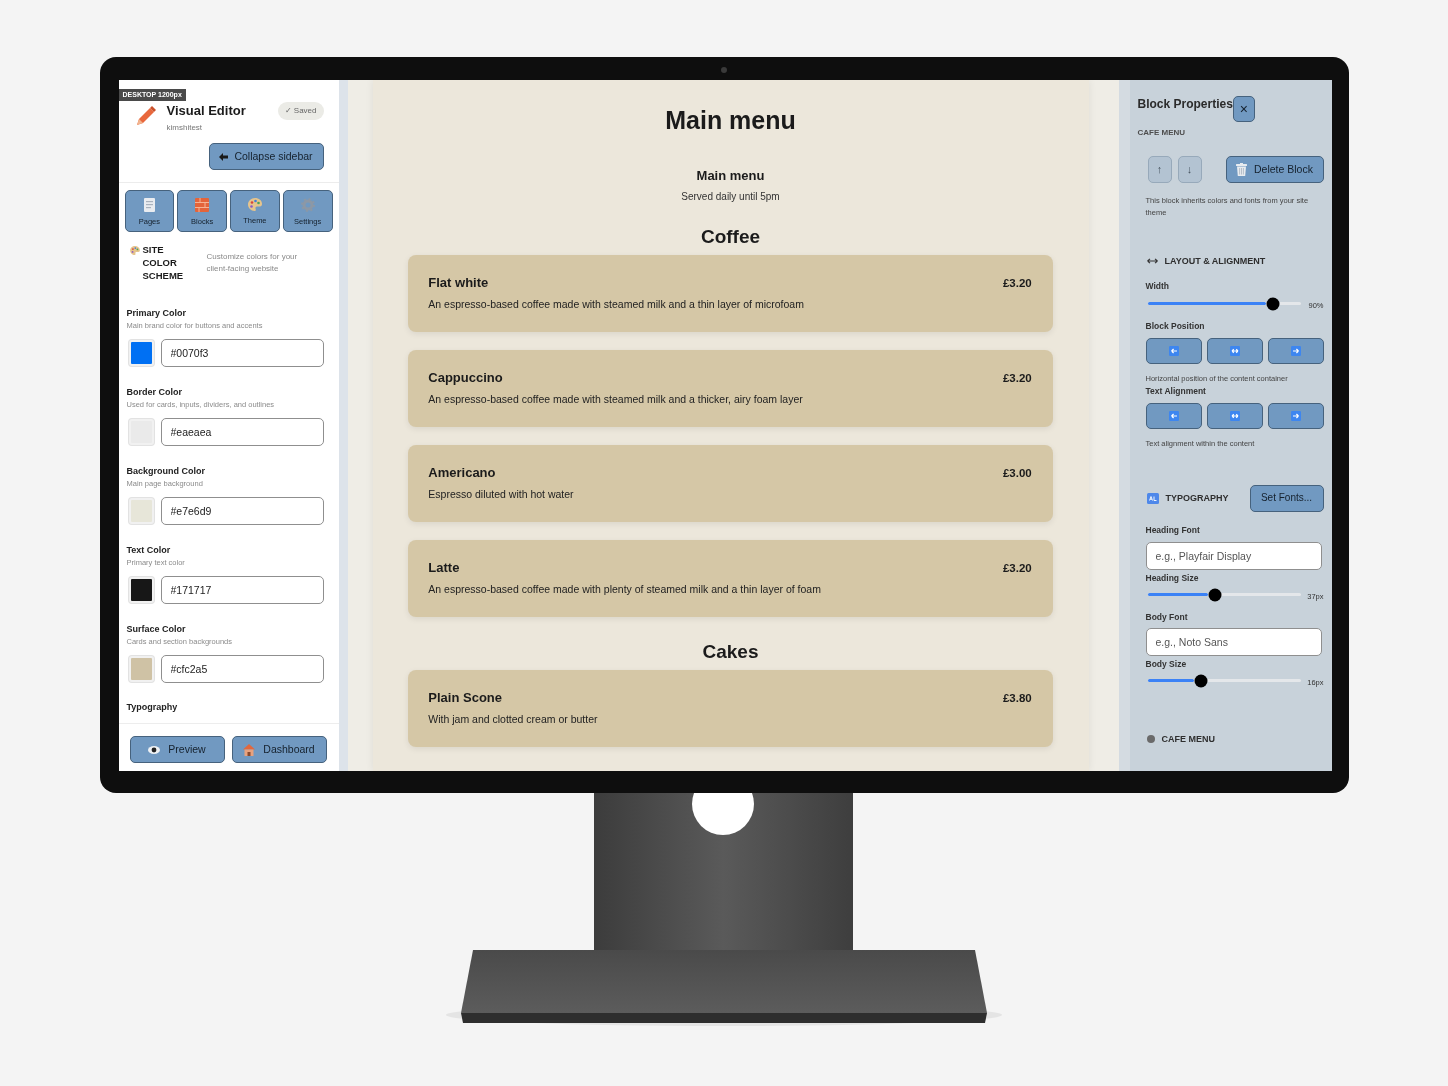 The image size is (1448, 1086). I want to click on dot-icon, so click(1150, 738).